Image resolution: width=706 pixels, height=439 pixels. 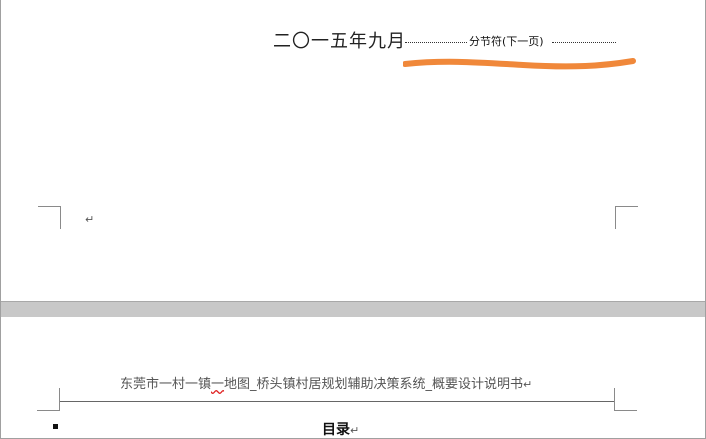 What do you see at coordinates (90, 219) in the screenshot?
I see `paragraph-mark: ↵` at bounding box center [90, 219].